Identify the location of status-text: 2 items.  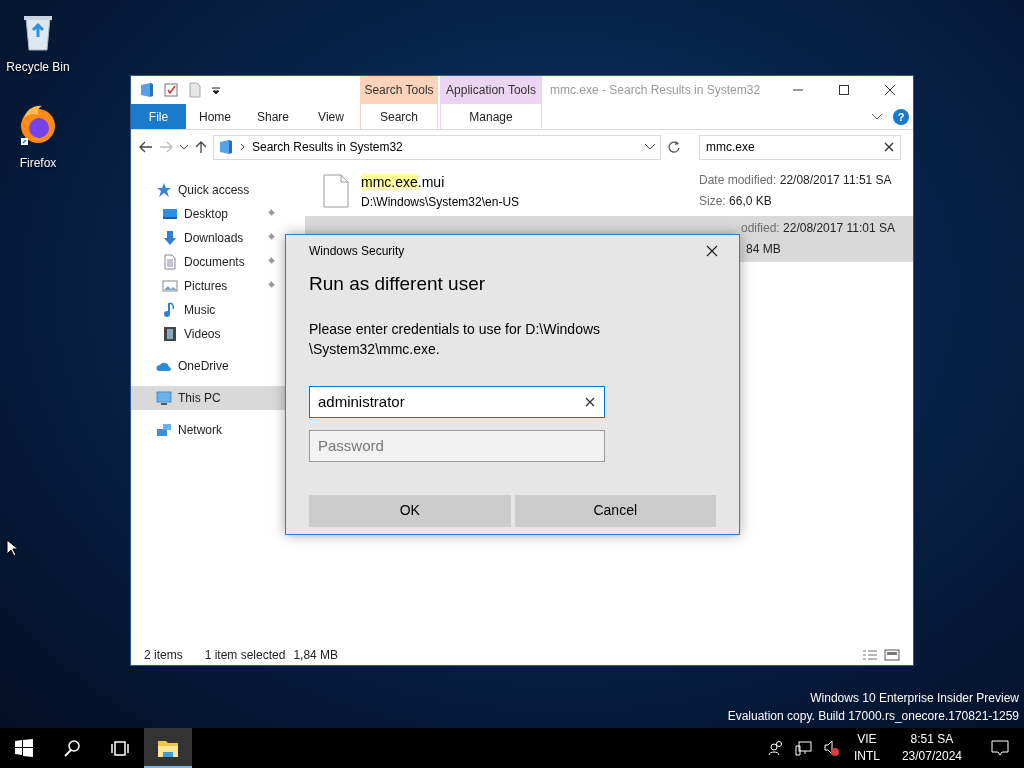
(163, 655).